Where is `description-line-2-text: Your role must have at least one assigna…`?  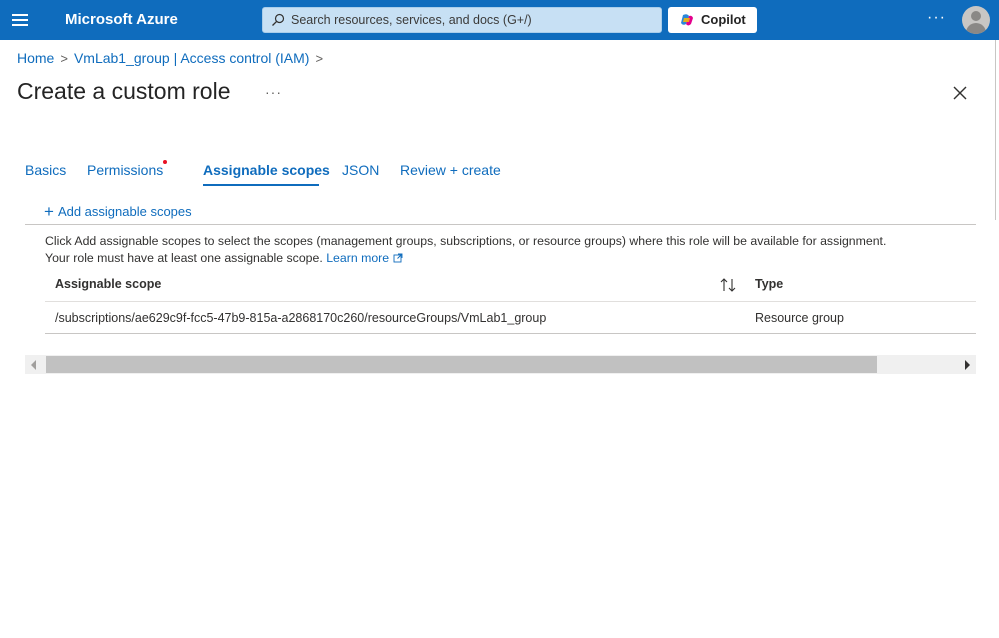
description-line-2-text: Your role must have at least one assigna… is located at coordinates (184, 258).